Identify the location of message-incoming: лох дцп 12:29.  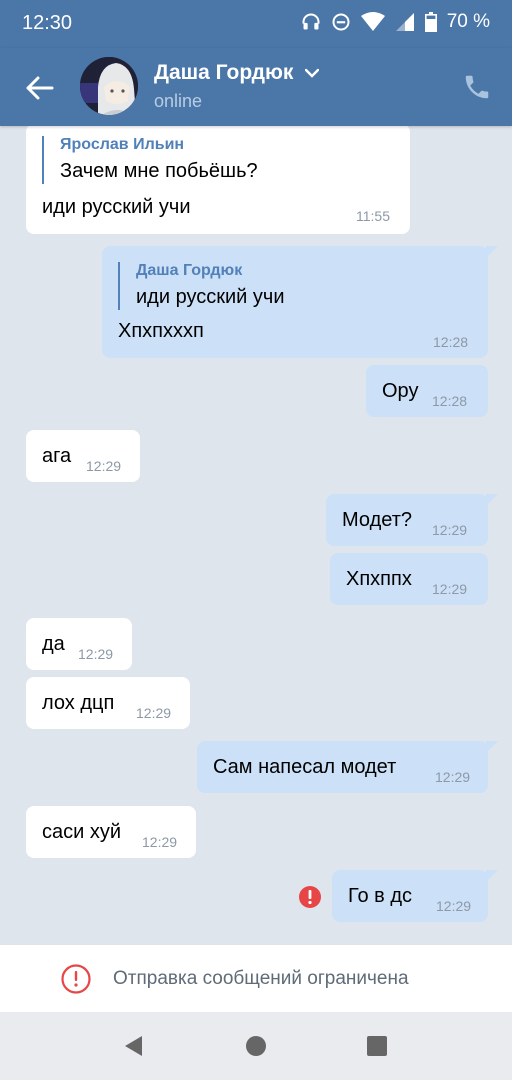
(108, 703).